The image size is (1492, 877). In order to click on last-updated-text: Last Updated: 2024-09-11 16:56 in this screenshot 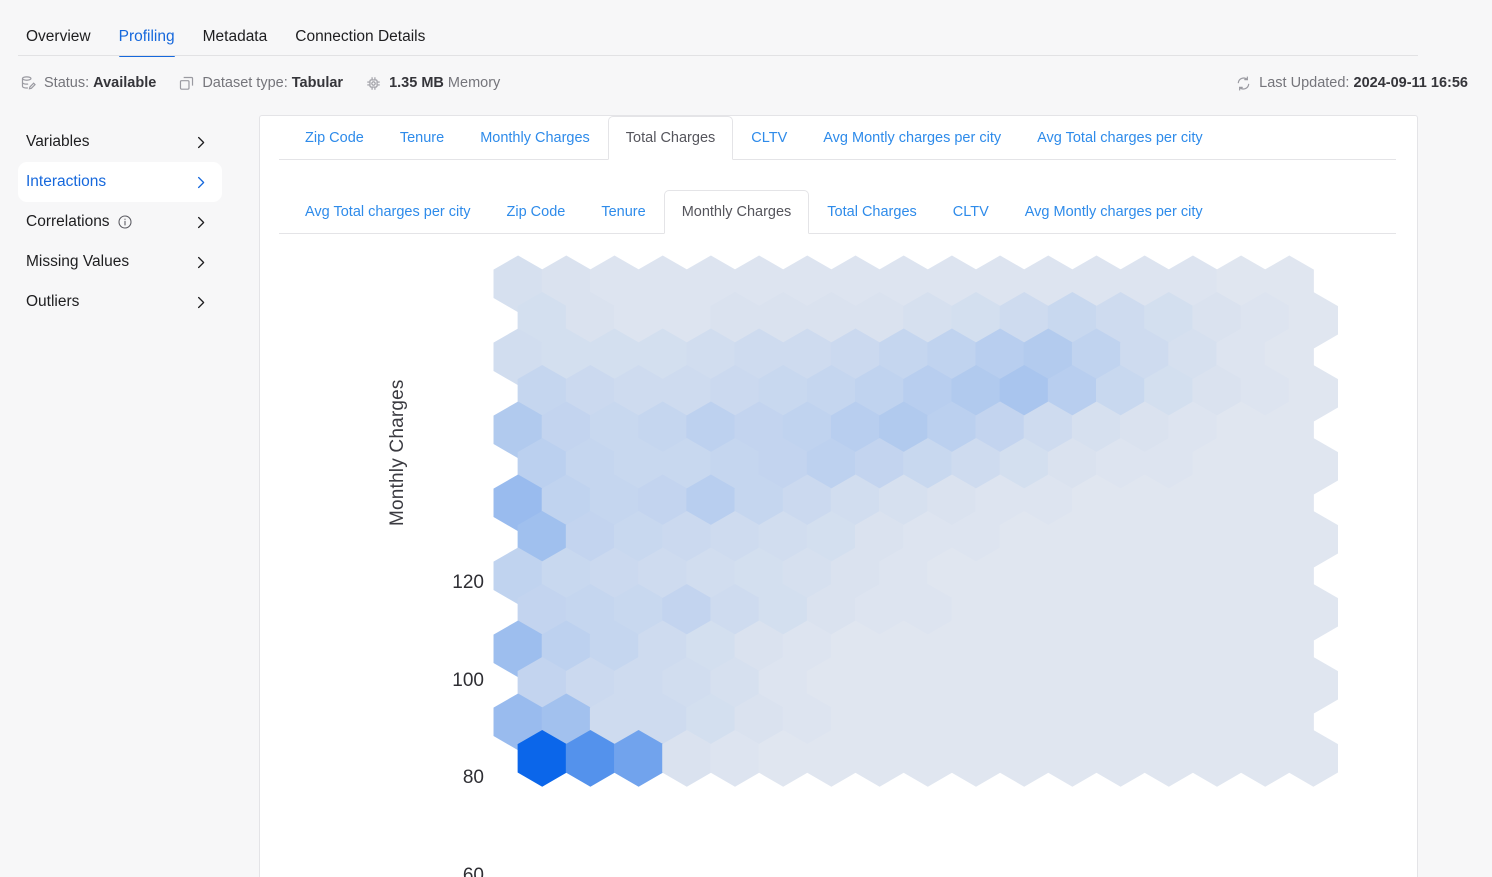, I will do `click(1363, 83)`.